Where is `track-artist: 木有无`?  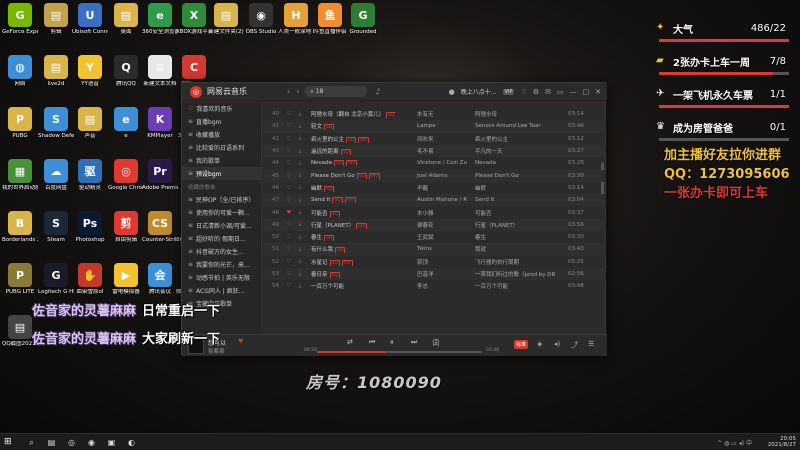
track-artist: 木有无 is located at coordinates (442, 114).